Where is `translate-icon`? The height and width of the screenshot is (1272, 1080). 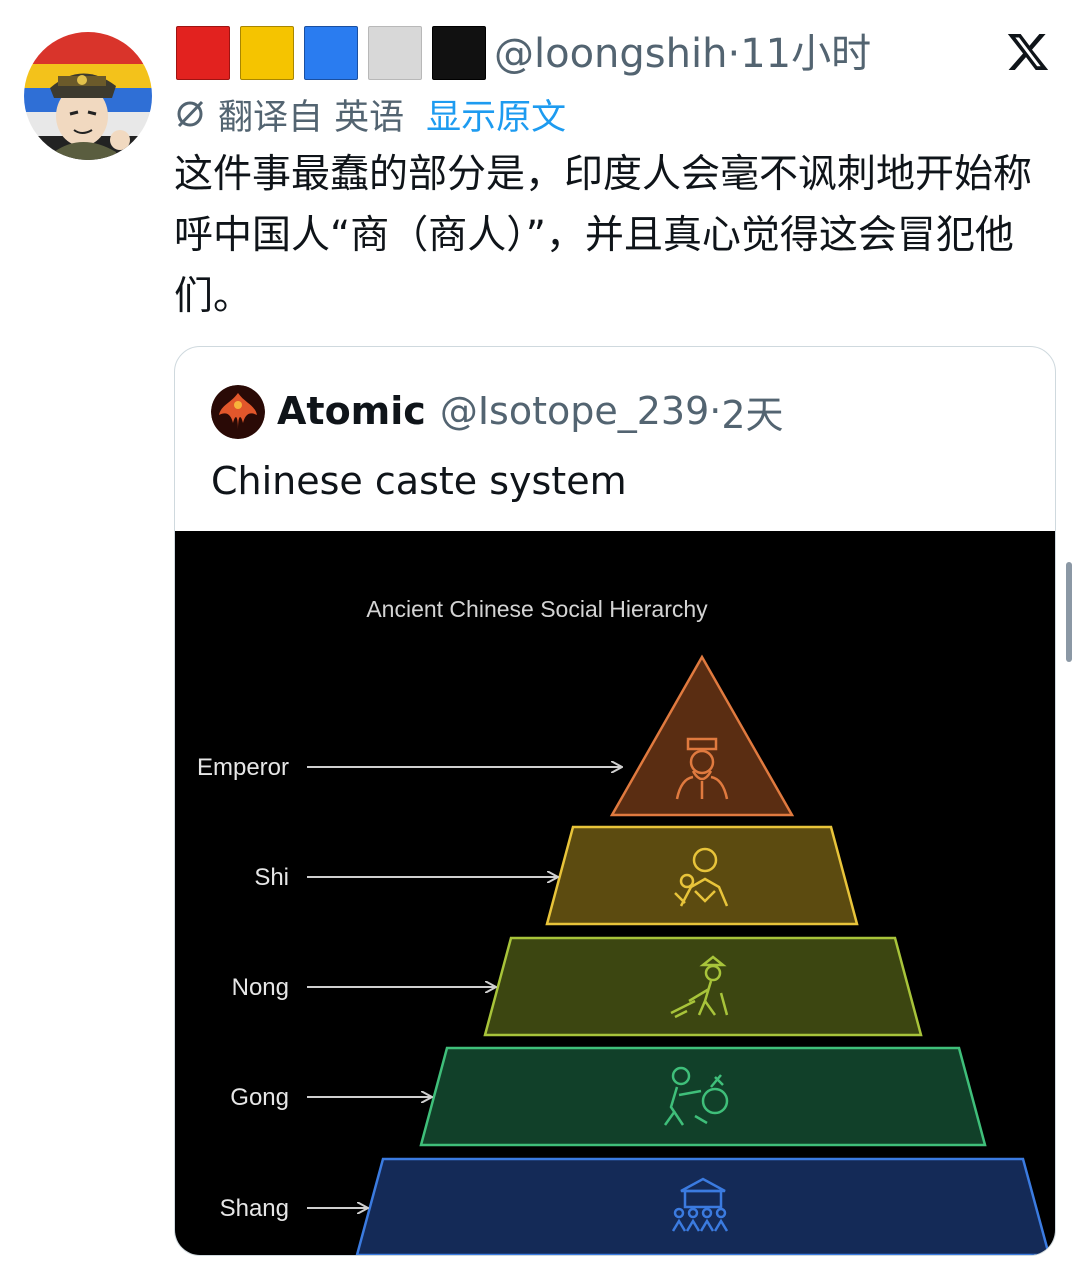
translate-icon is located at coordinates (190, 114).